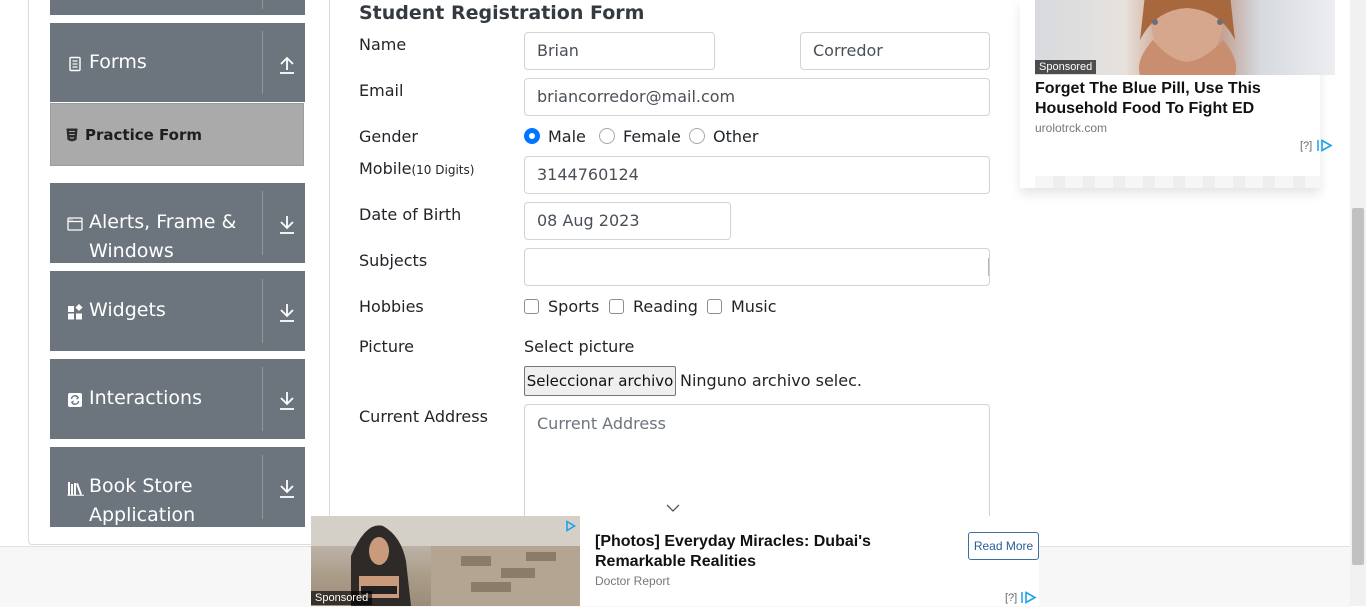  What do you see at coordinates (383, 44) in the screenshot?
I see `name-label: Name` at bounding box center [383, 44].